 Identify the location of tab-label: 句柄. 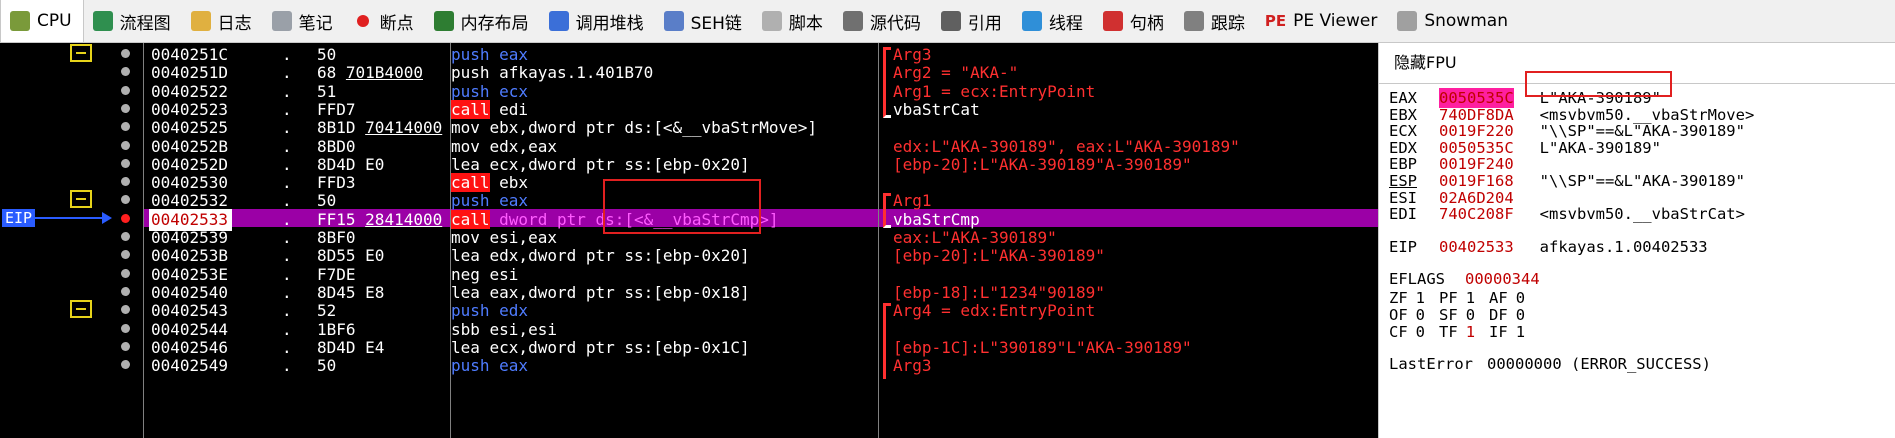
(1146, 23).